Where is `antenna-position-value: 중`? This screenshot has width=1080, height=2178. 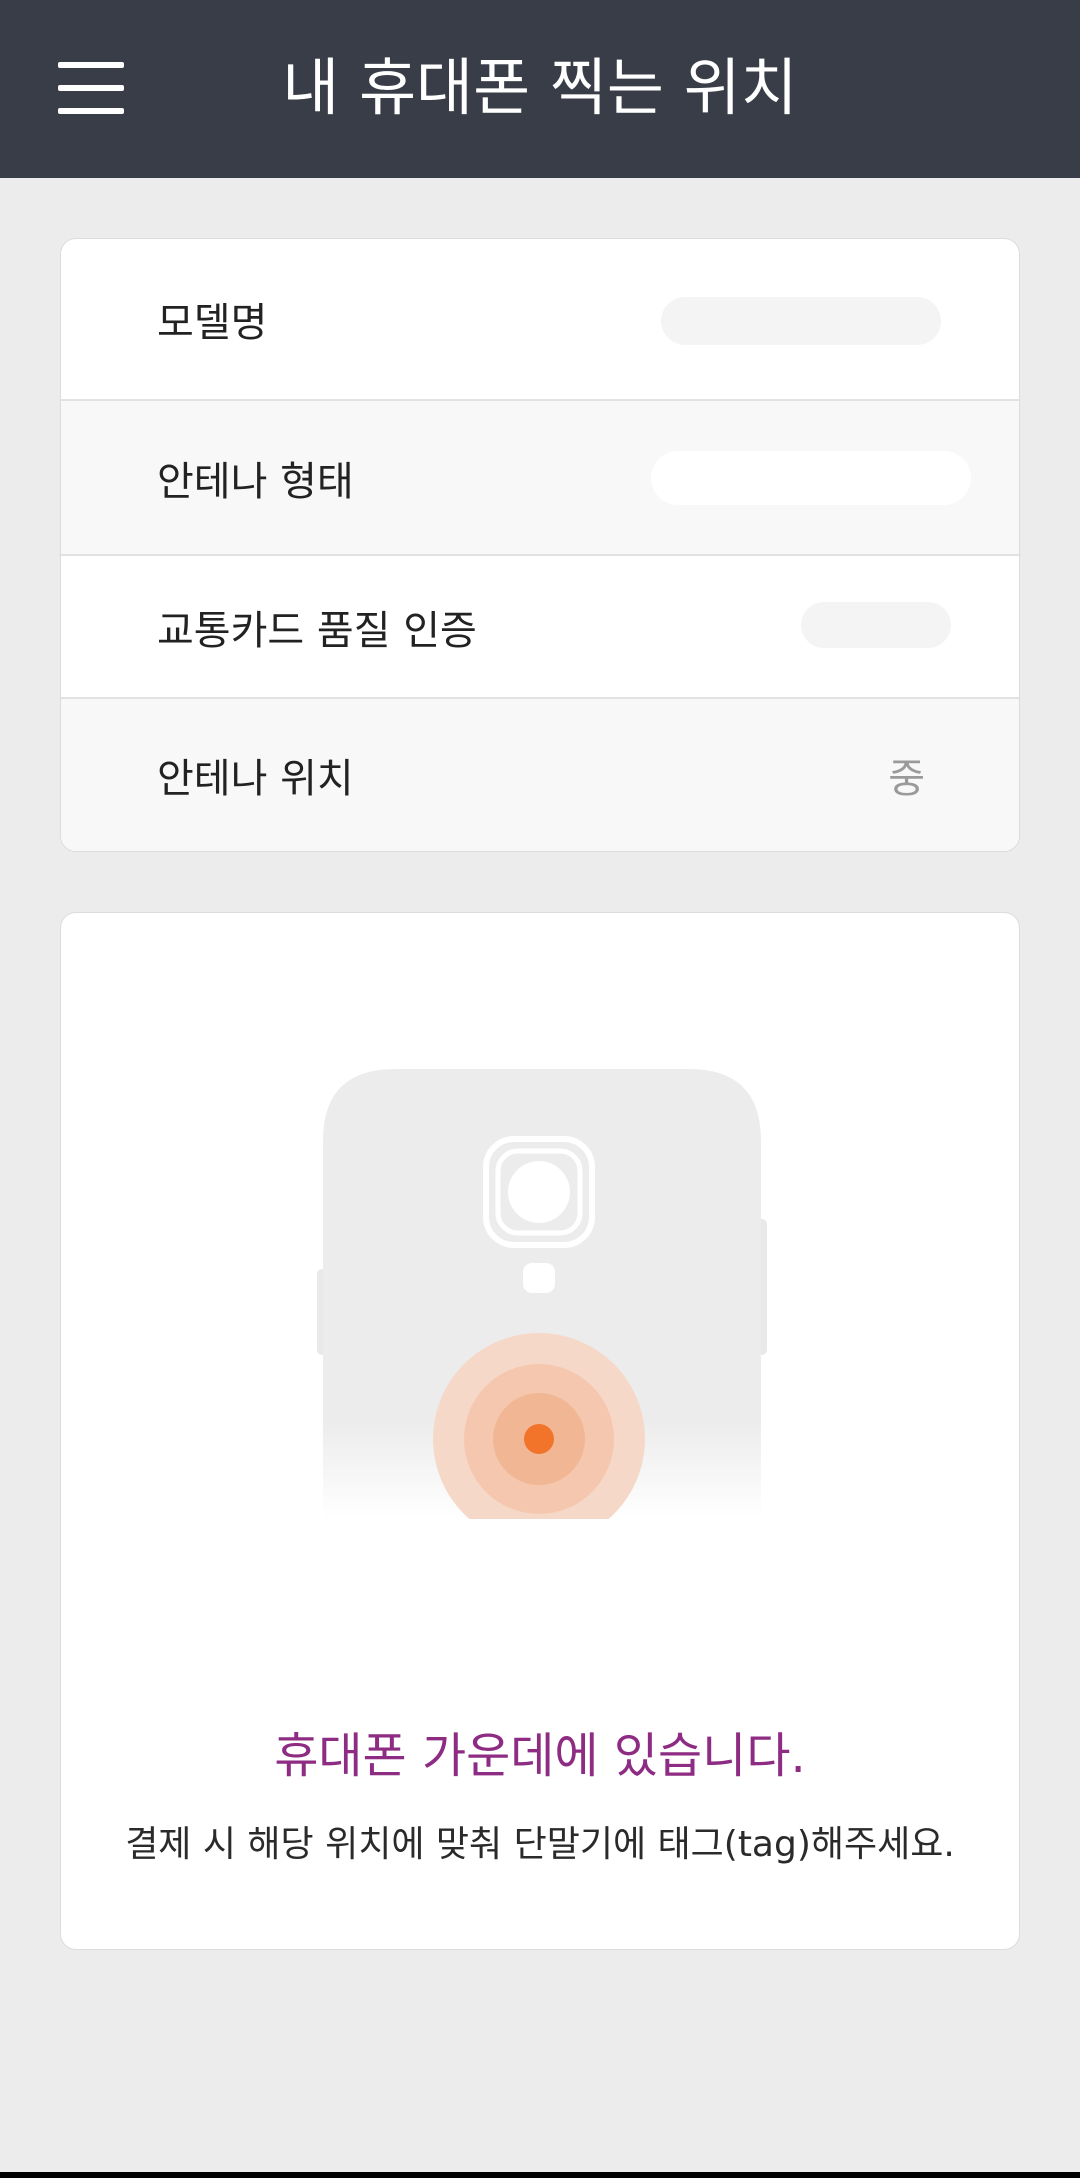
antenna-position-value: 중 is located at coordinates (906, 779).